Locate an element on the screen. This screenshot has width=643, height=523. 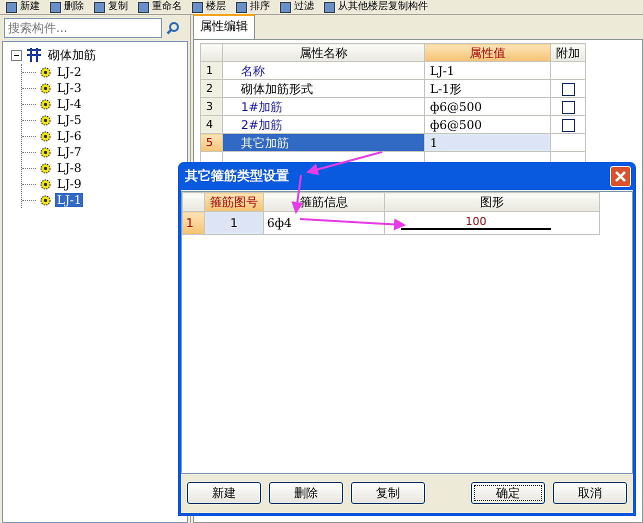
toolbar-button: 复制 is located at coordinates (111, 7).